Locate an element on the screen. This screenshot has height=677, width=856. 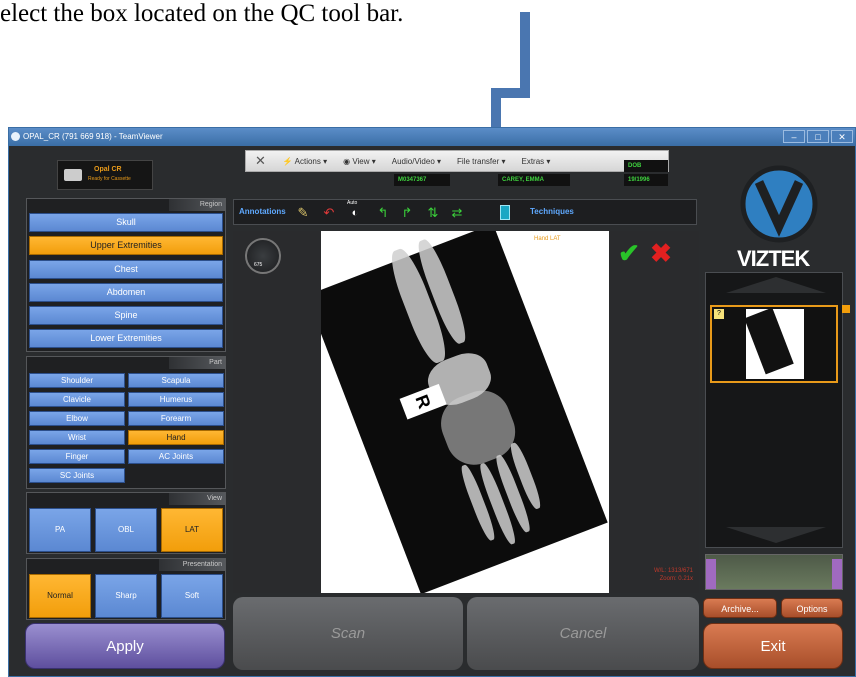
part-shoulder-button: Shoulder is located at coordinates (77, 380).